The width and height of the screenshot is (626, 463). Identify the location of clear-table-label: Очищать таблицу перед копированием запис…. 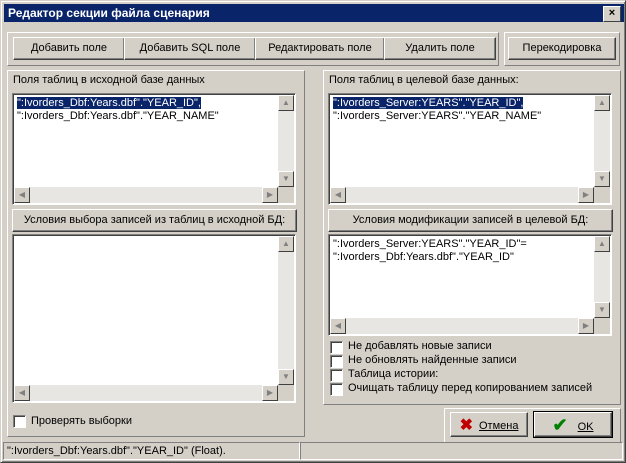
(470, 388).